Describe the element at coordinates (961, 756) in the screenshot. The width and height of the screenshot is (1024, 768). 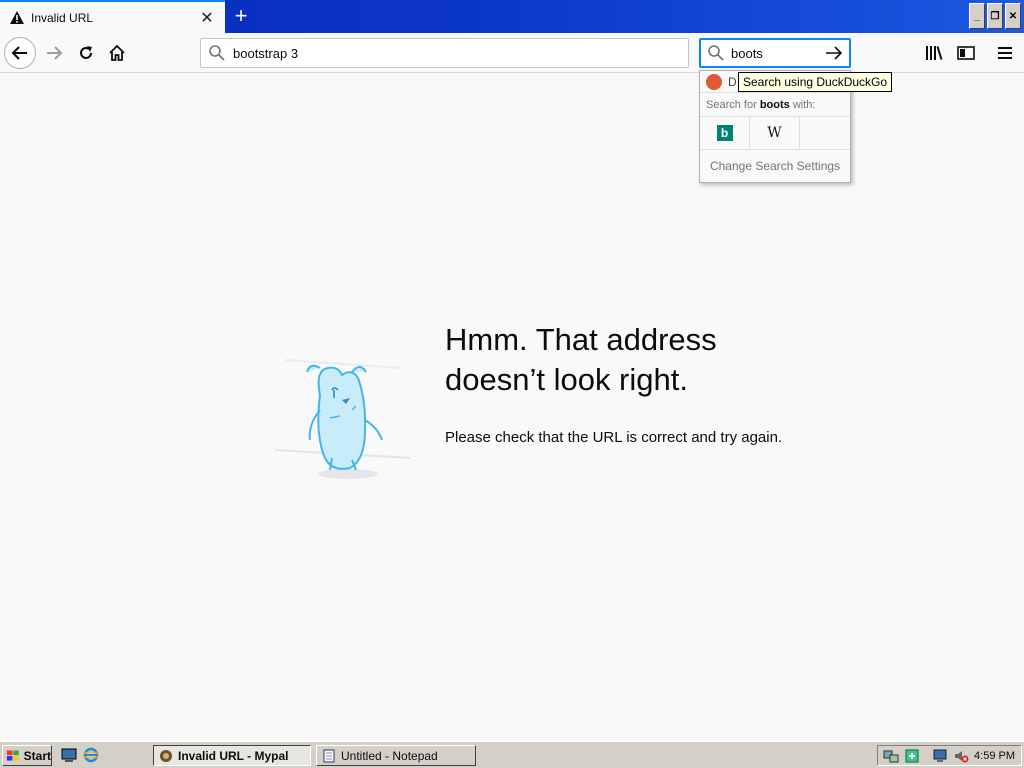
I see `volume-muted-icon` at that location.